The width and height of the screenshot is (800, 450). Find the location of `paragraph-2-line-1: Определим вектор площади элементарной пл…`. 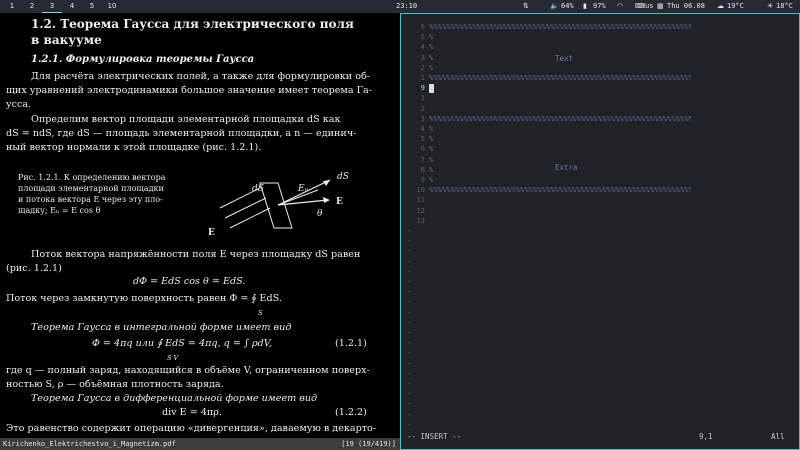

paragraph-2-line-1: Определим вектор площади элементарной пл… is located at coordinates (186, 119).